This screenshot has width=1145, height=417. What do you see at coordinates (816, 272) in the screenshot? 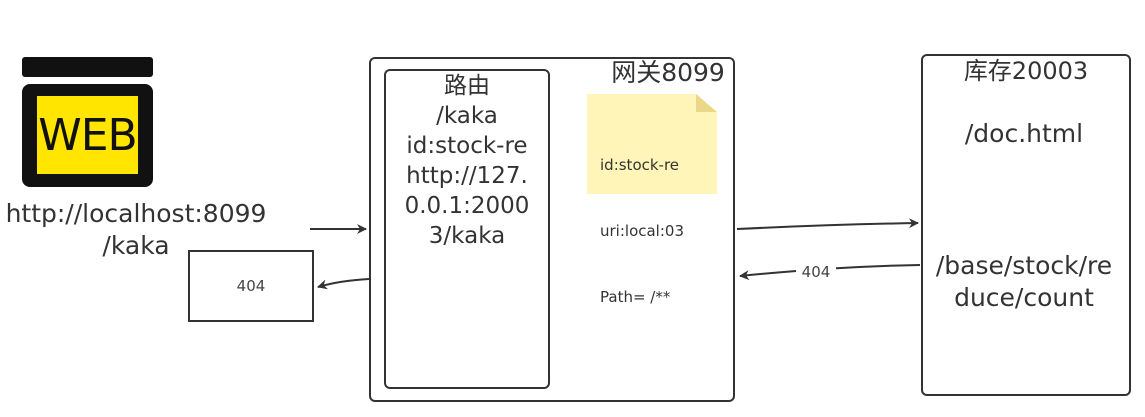
I see `return-edge-label: 404` at bounding box center [816, 272].